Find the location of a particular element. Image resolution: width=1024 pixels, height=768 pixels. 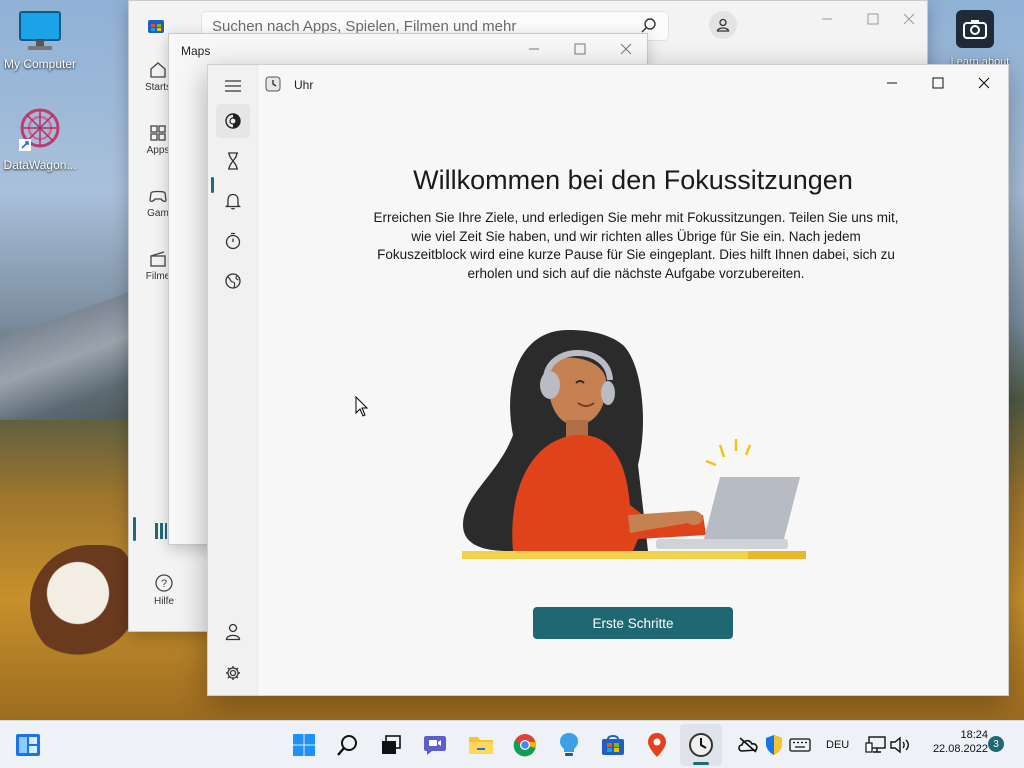

map-pin-icon is located at coordinates (657, 745).